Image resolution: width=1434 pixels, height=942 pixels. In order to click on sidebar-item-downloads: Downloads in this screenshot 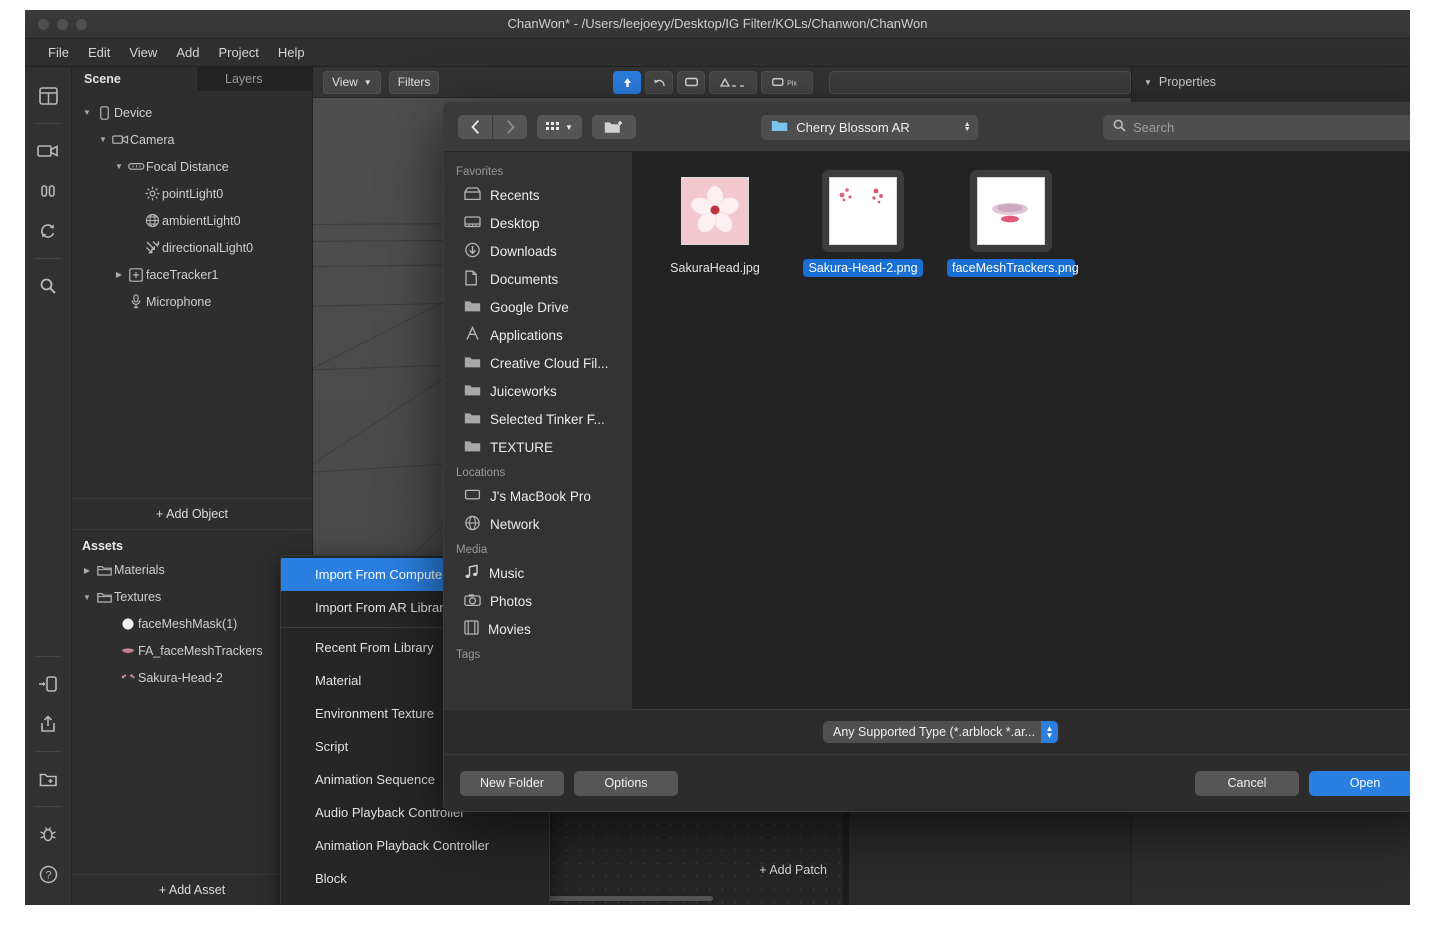, I will do `click(538, 251)`.